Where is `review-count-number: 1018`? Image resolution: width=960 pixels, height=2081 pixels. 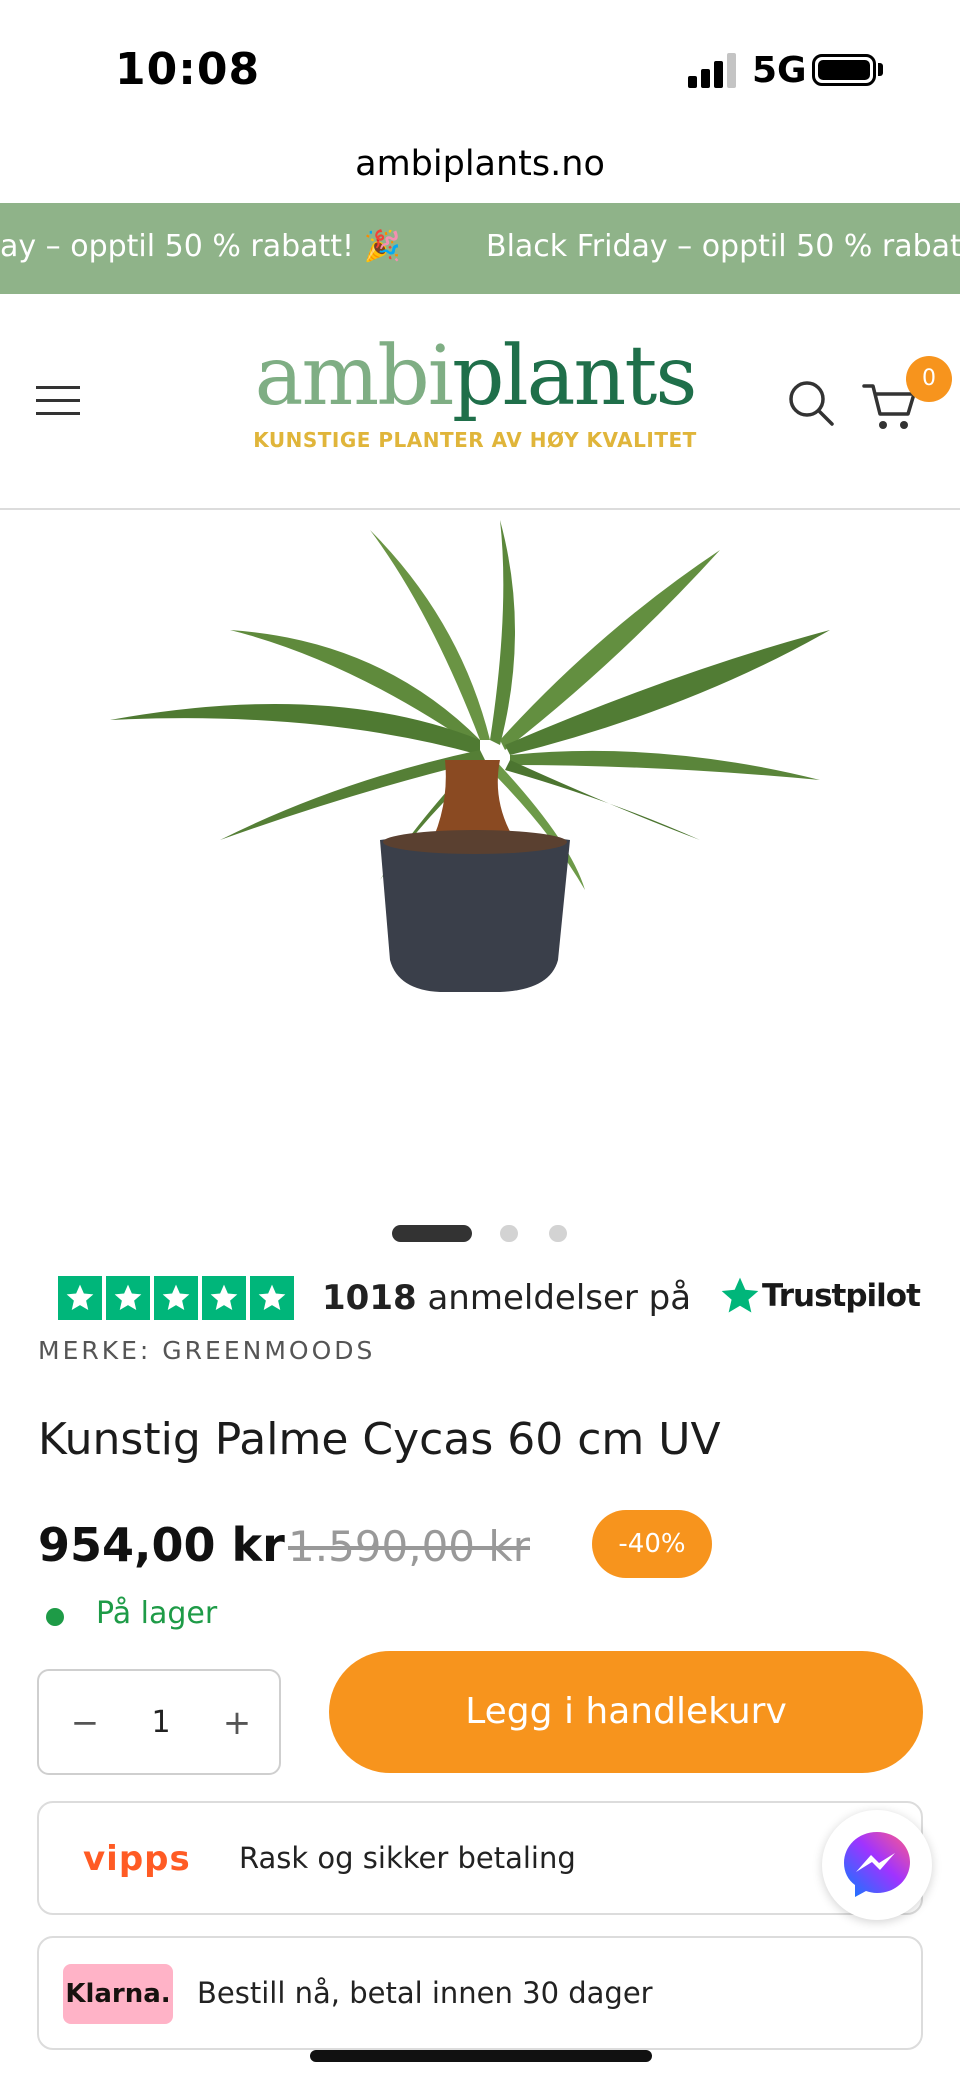
review-count-number: 1018 is located at coordinates (369, 1298).